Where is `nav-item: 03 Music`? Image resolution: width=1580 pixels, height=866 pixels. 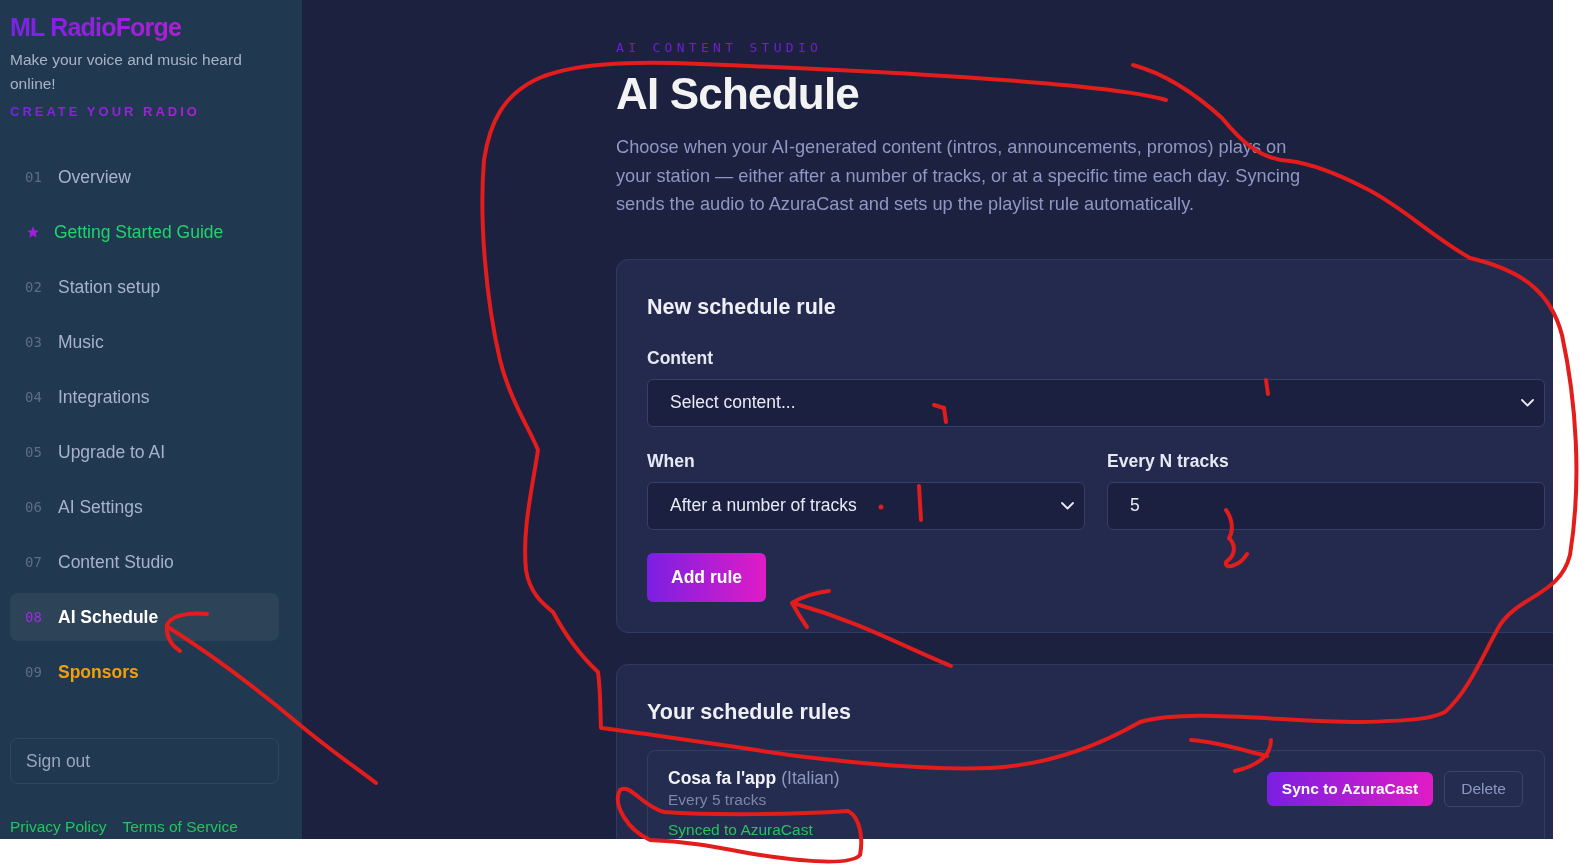 nav-item: 03 Music is located at coordinates (144, 342).